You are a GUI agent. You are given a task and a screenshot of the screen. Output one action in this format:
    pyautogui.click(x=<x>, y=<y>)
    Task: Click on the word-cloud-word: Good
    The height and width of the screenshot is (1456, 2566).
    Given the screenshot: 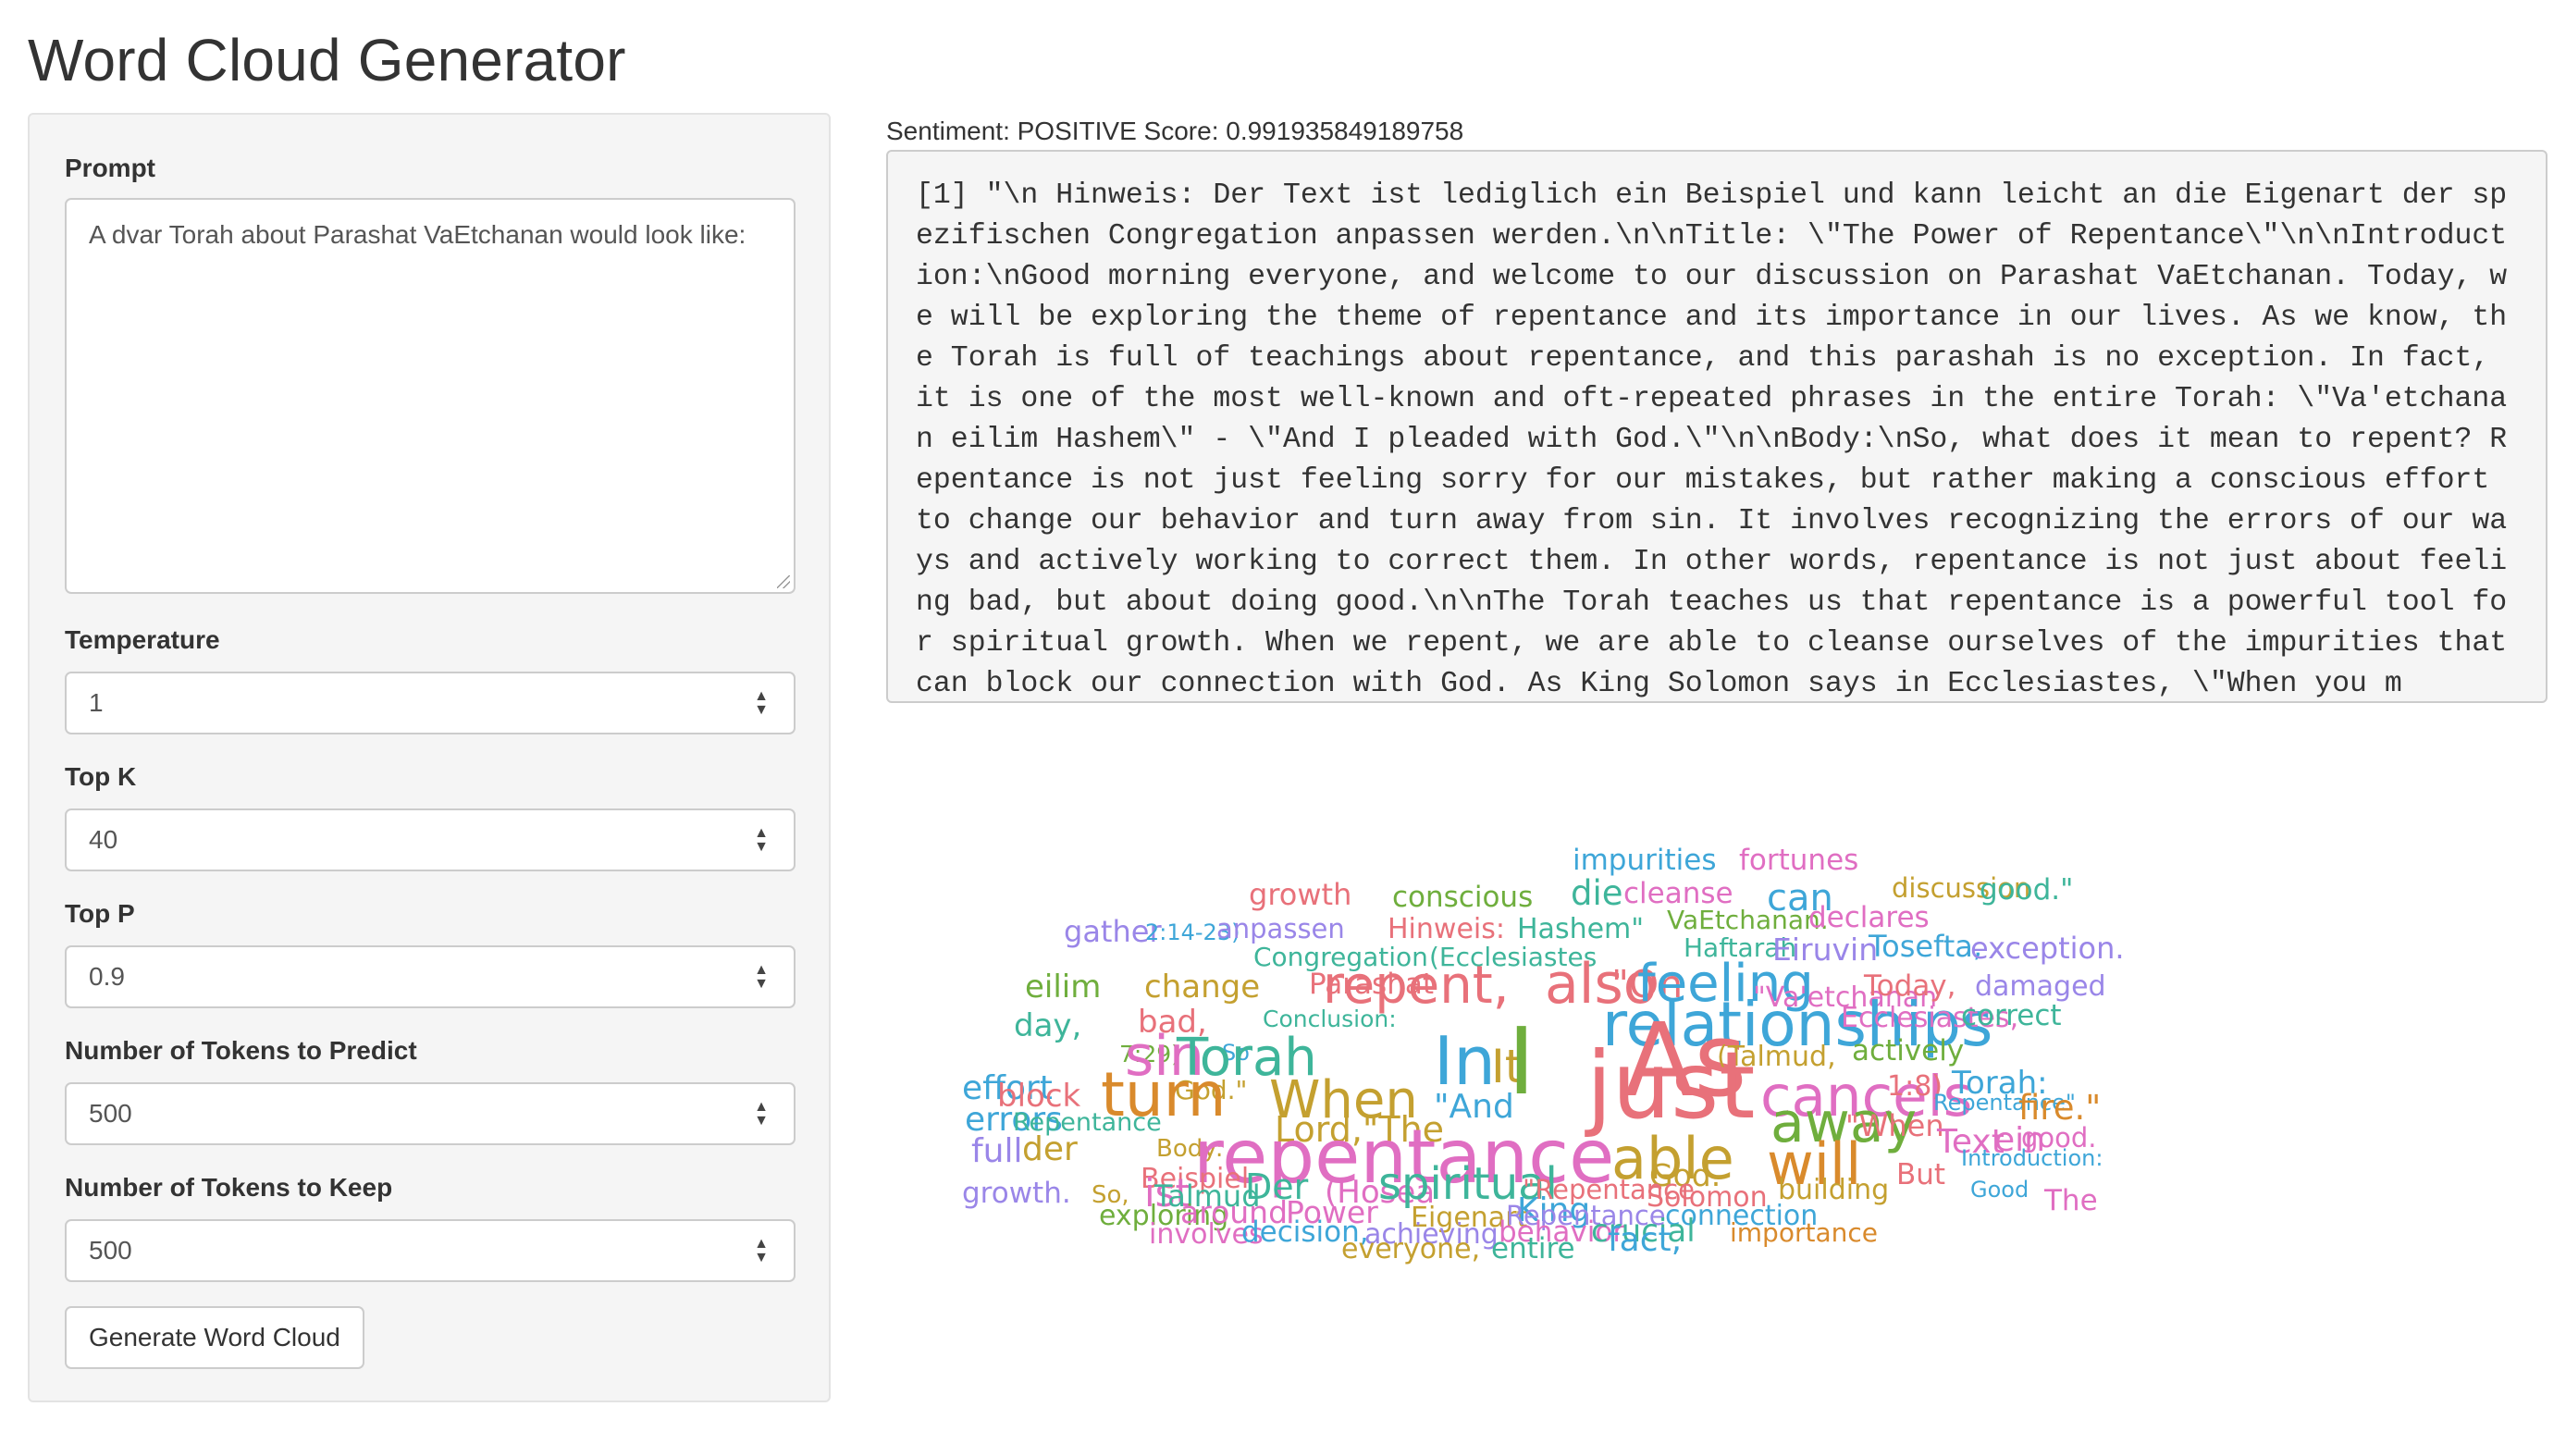 What is the action you would take?
    pyautogui.click(x=1999, y=1190)
    